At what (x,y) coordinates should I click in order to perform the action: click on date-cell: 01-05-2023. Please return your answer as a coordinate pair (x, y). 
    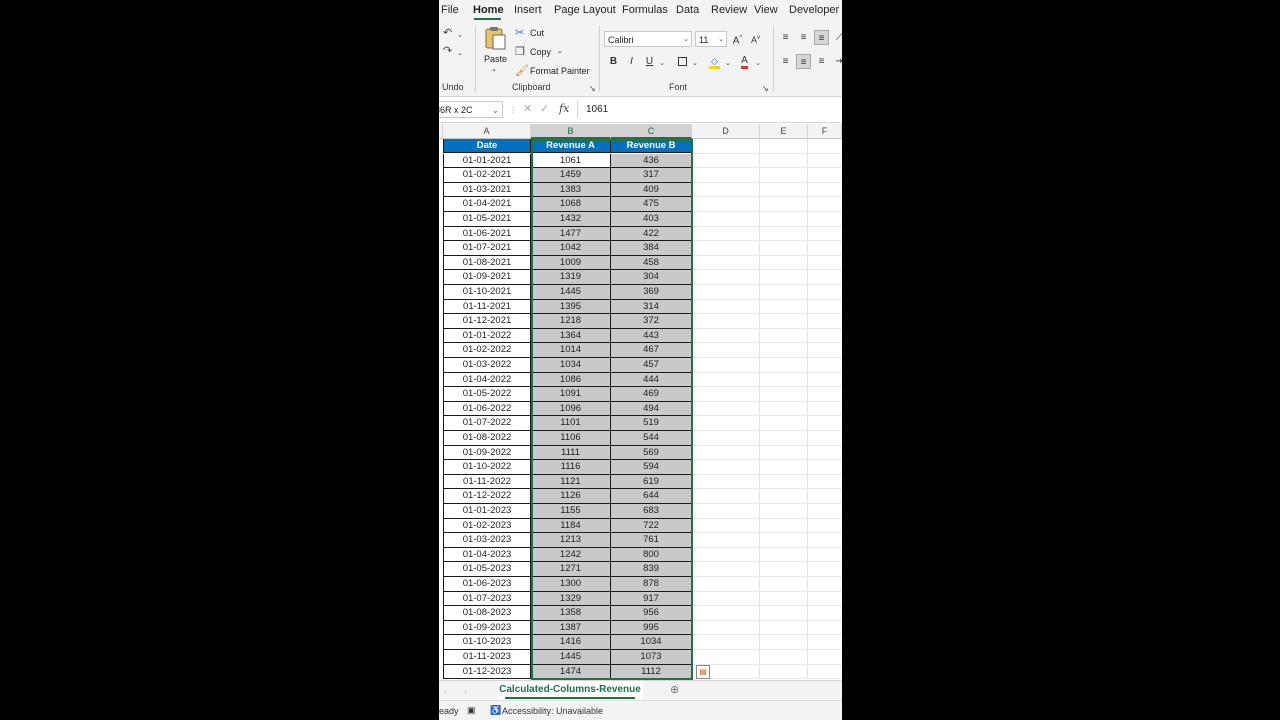
    Looking at the image, I should click on (487, 569).